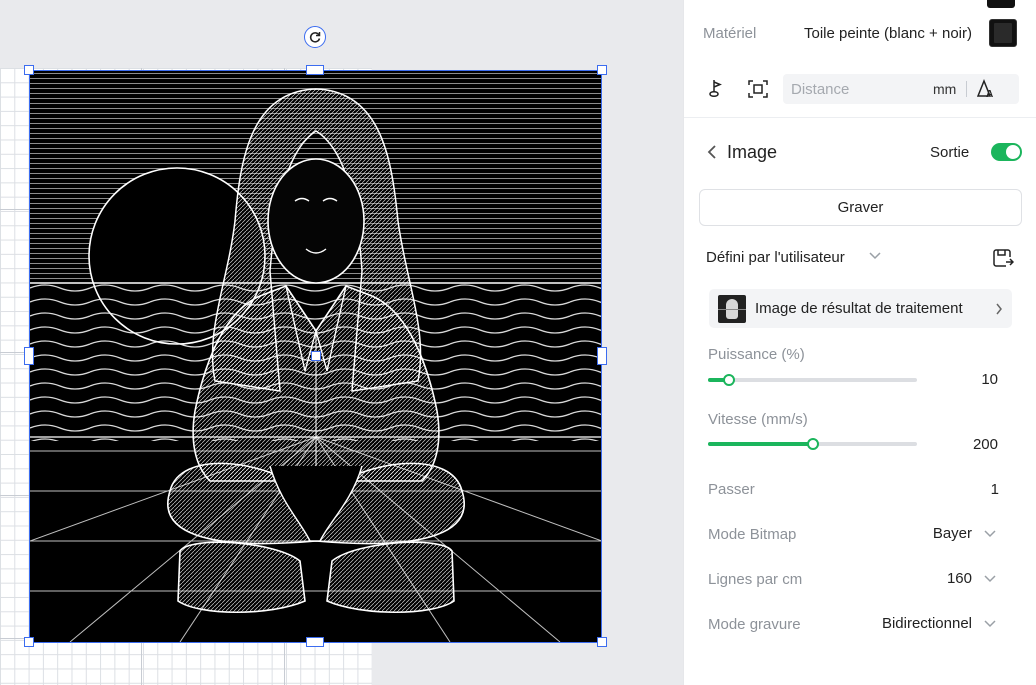 The width and height of the screenshot is (1036, 685). Describe the element at coordinates (967, 89) in the screenshot. I see `distance-separator` at that location.